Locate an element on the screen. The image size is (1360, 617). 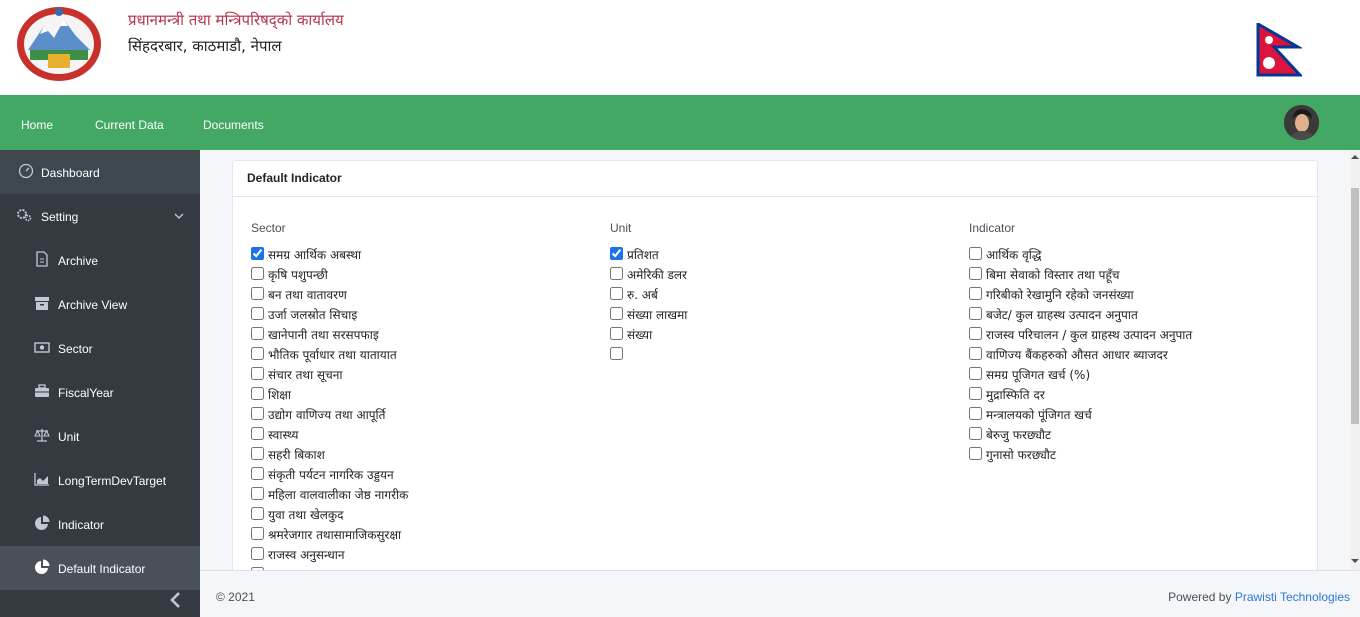
page-footer: © 2021 Powered by Prawisti Technologies is located at coordinates (780, 593).